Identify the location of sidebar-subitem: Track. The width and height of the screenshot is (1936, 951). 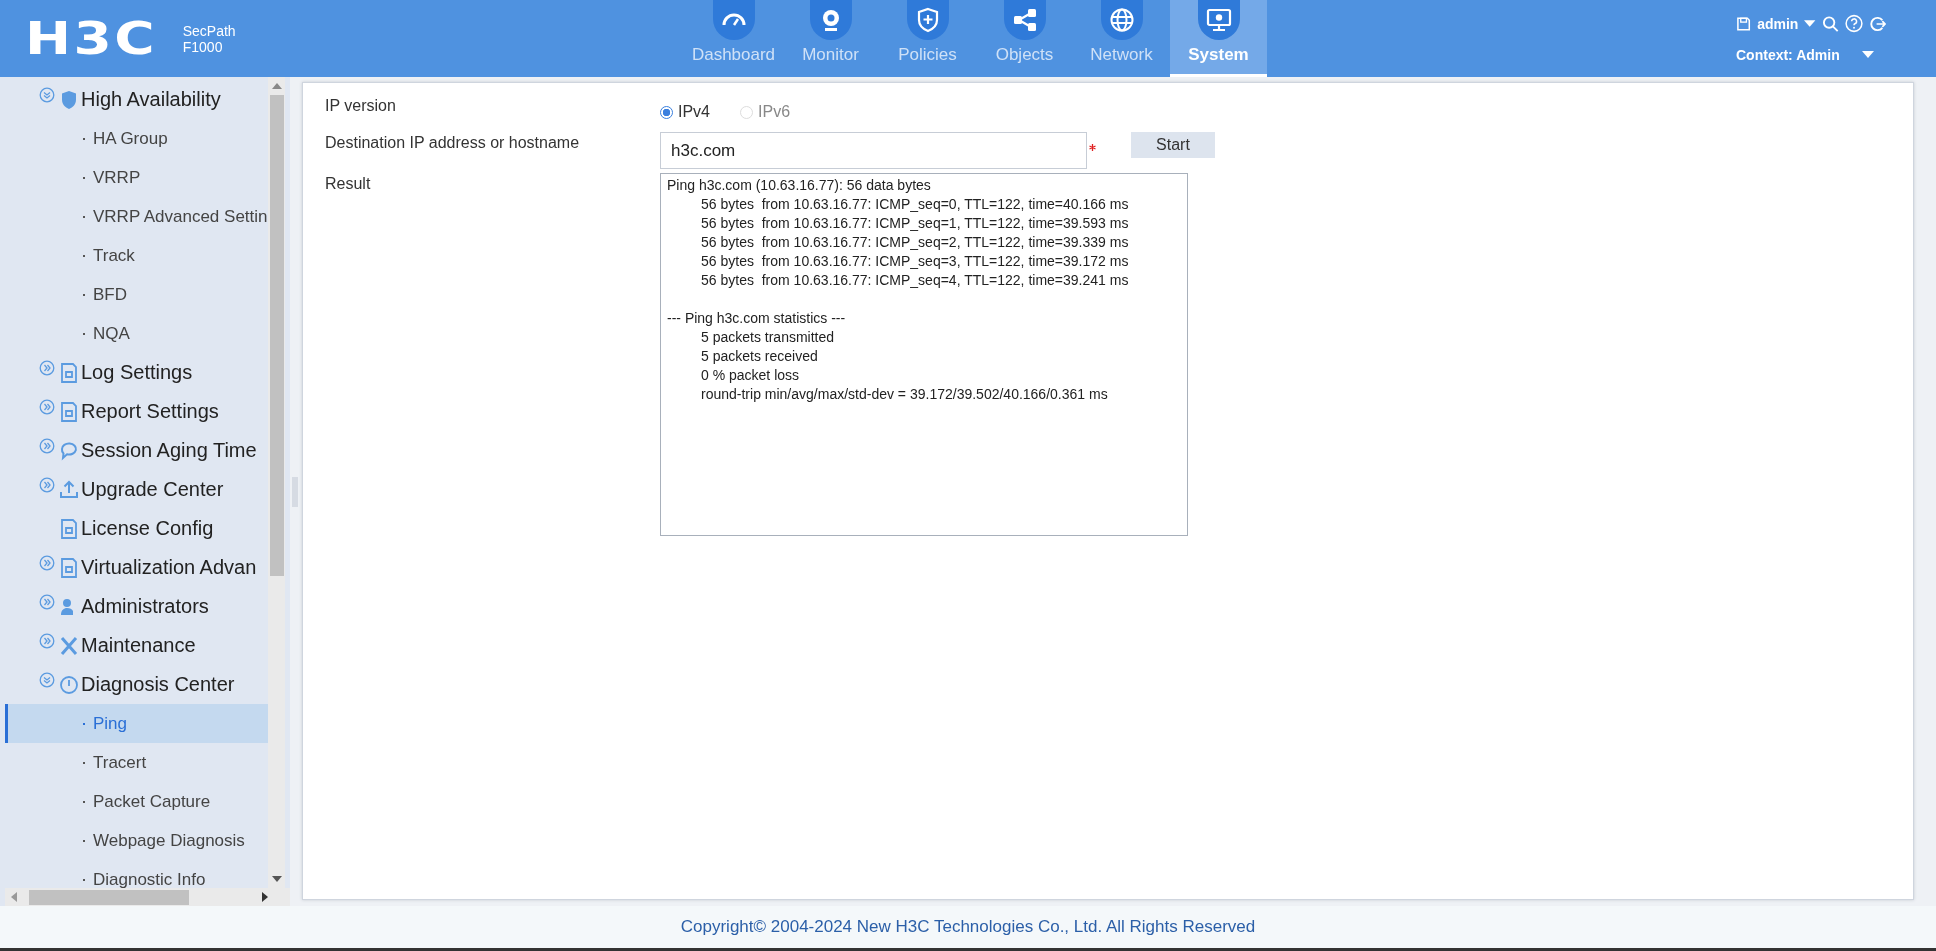
(136, 255).